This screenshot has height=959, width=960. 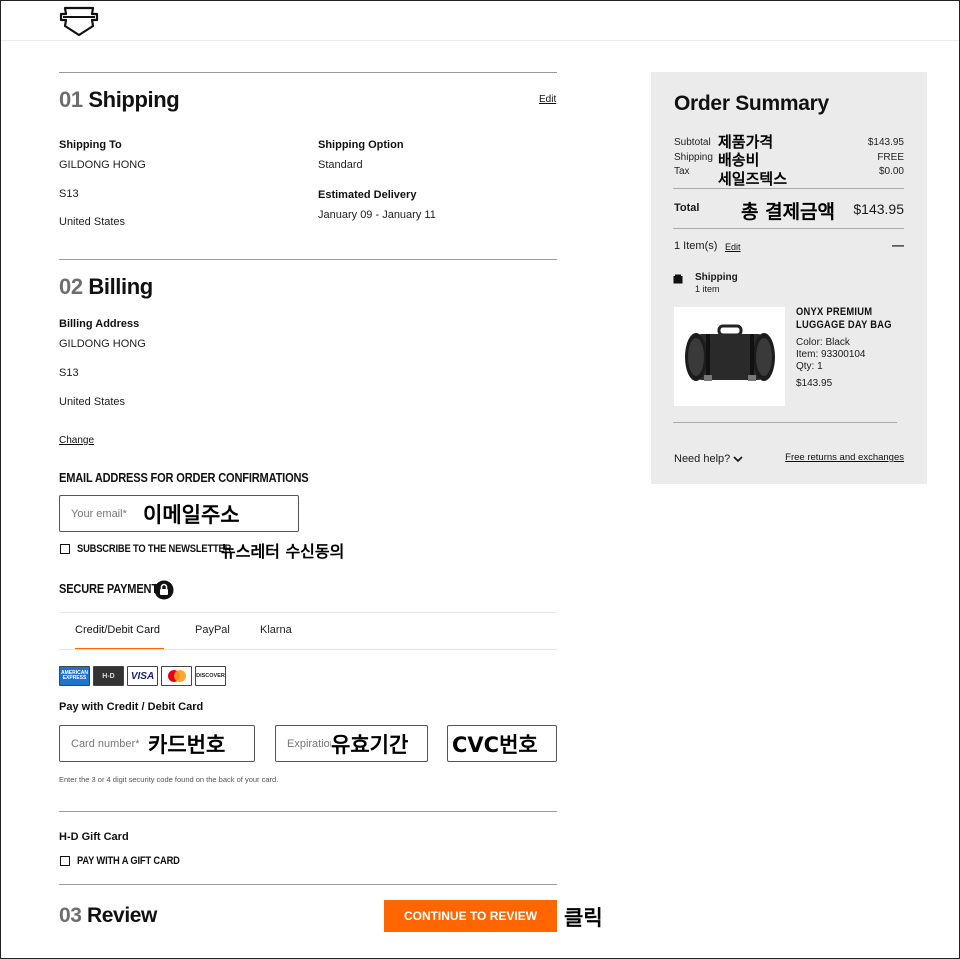 What do you see at coordinates (831, 354) in the screenshot?
I see `product-item-number: Item: 93300104` at bounding box center [831, 354].